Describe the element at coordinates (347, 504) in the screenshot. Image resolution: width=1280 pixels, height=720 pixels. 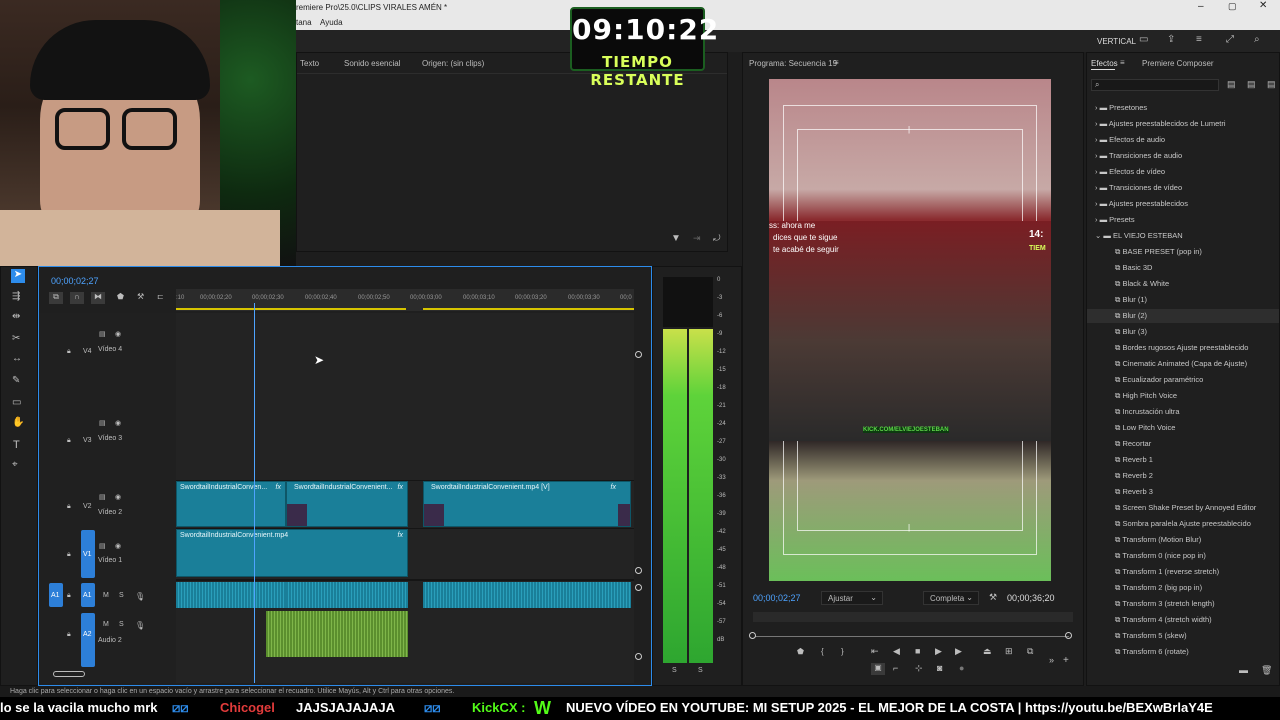
I see `clip-v2-b: SwordtailIndustrialConvenient... fx` at that location.